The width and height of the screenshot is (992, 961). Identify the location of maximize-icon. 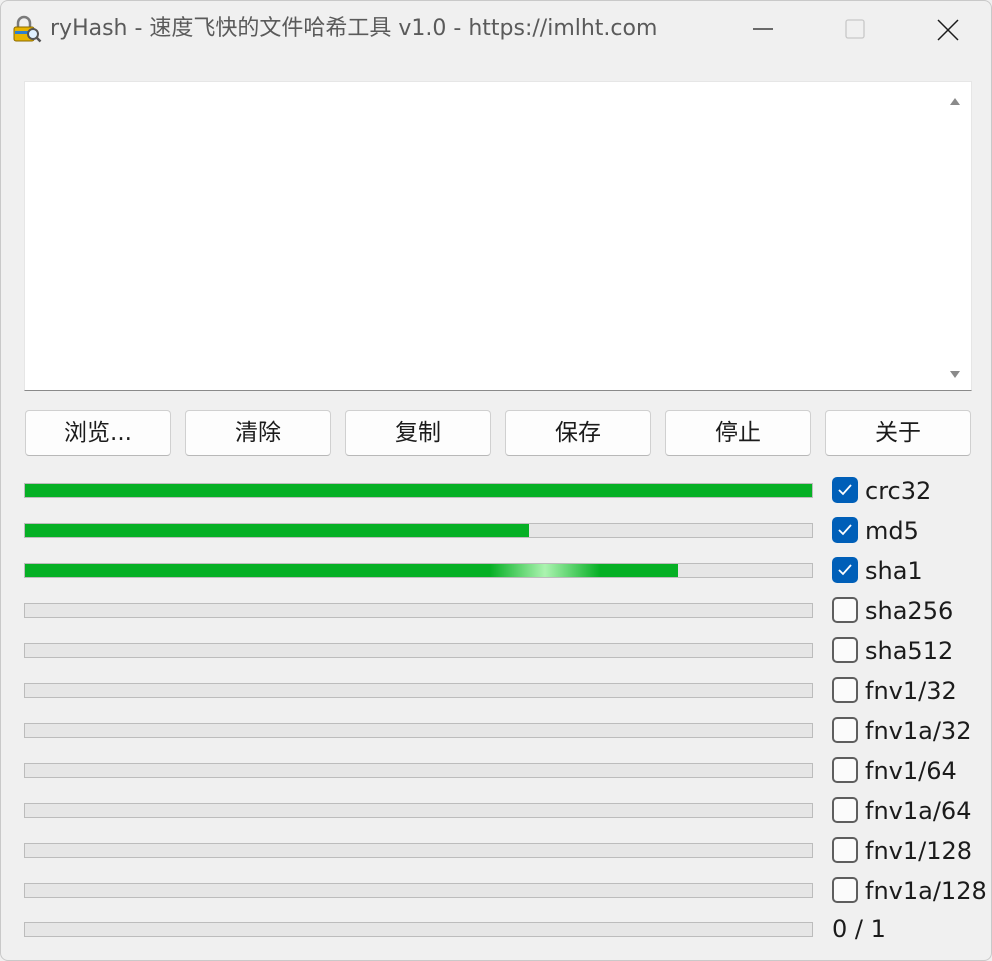
(855, 29).